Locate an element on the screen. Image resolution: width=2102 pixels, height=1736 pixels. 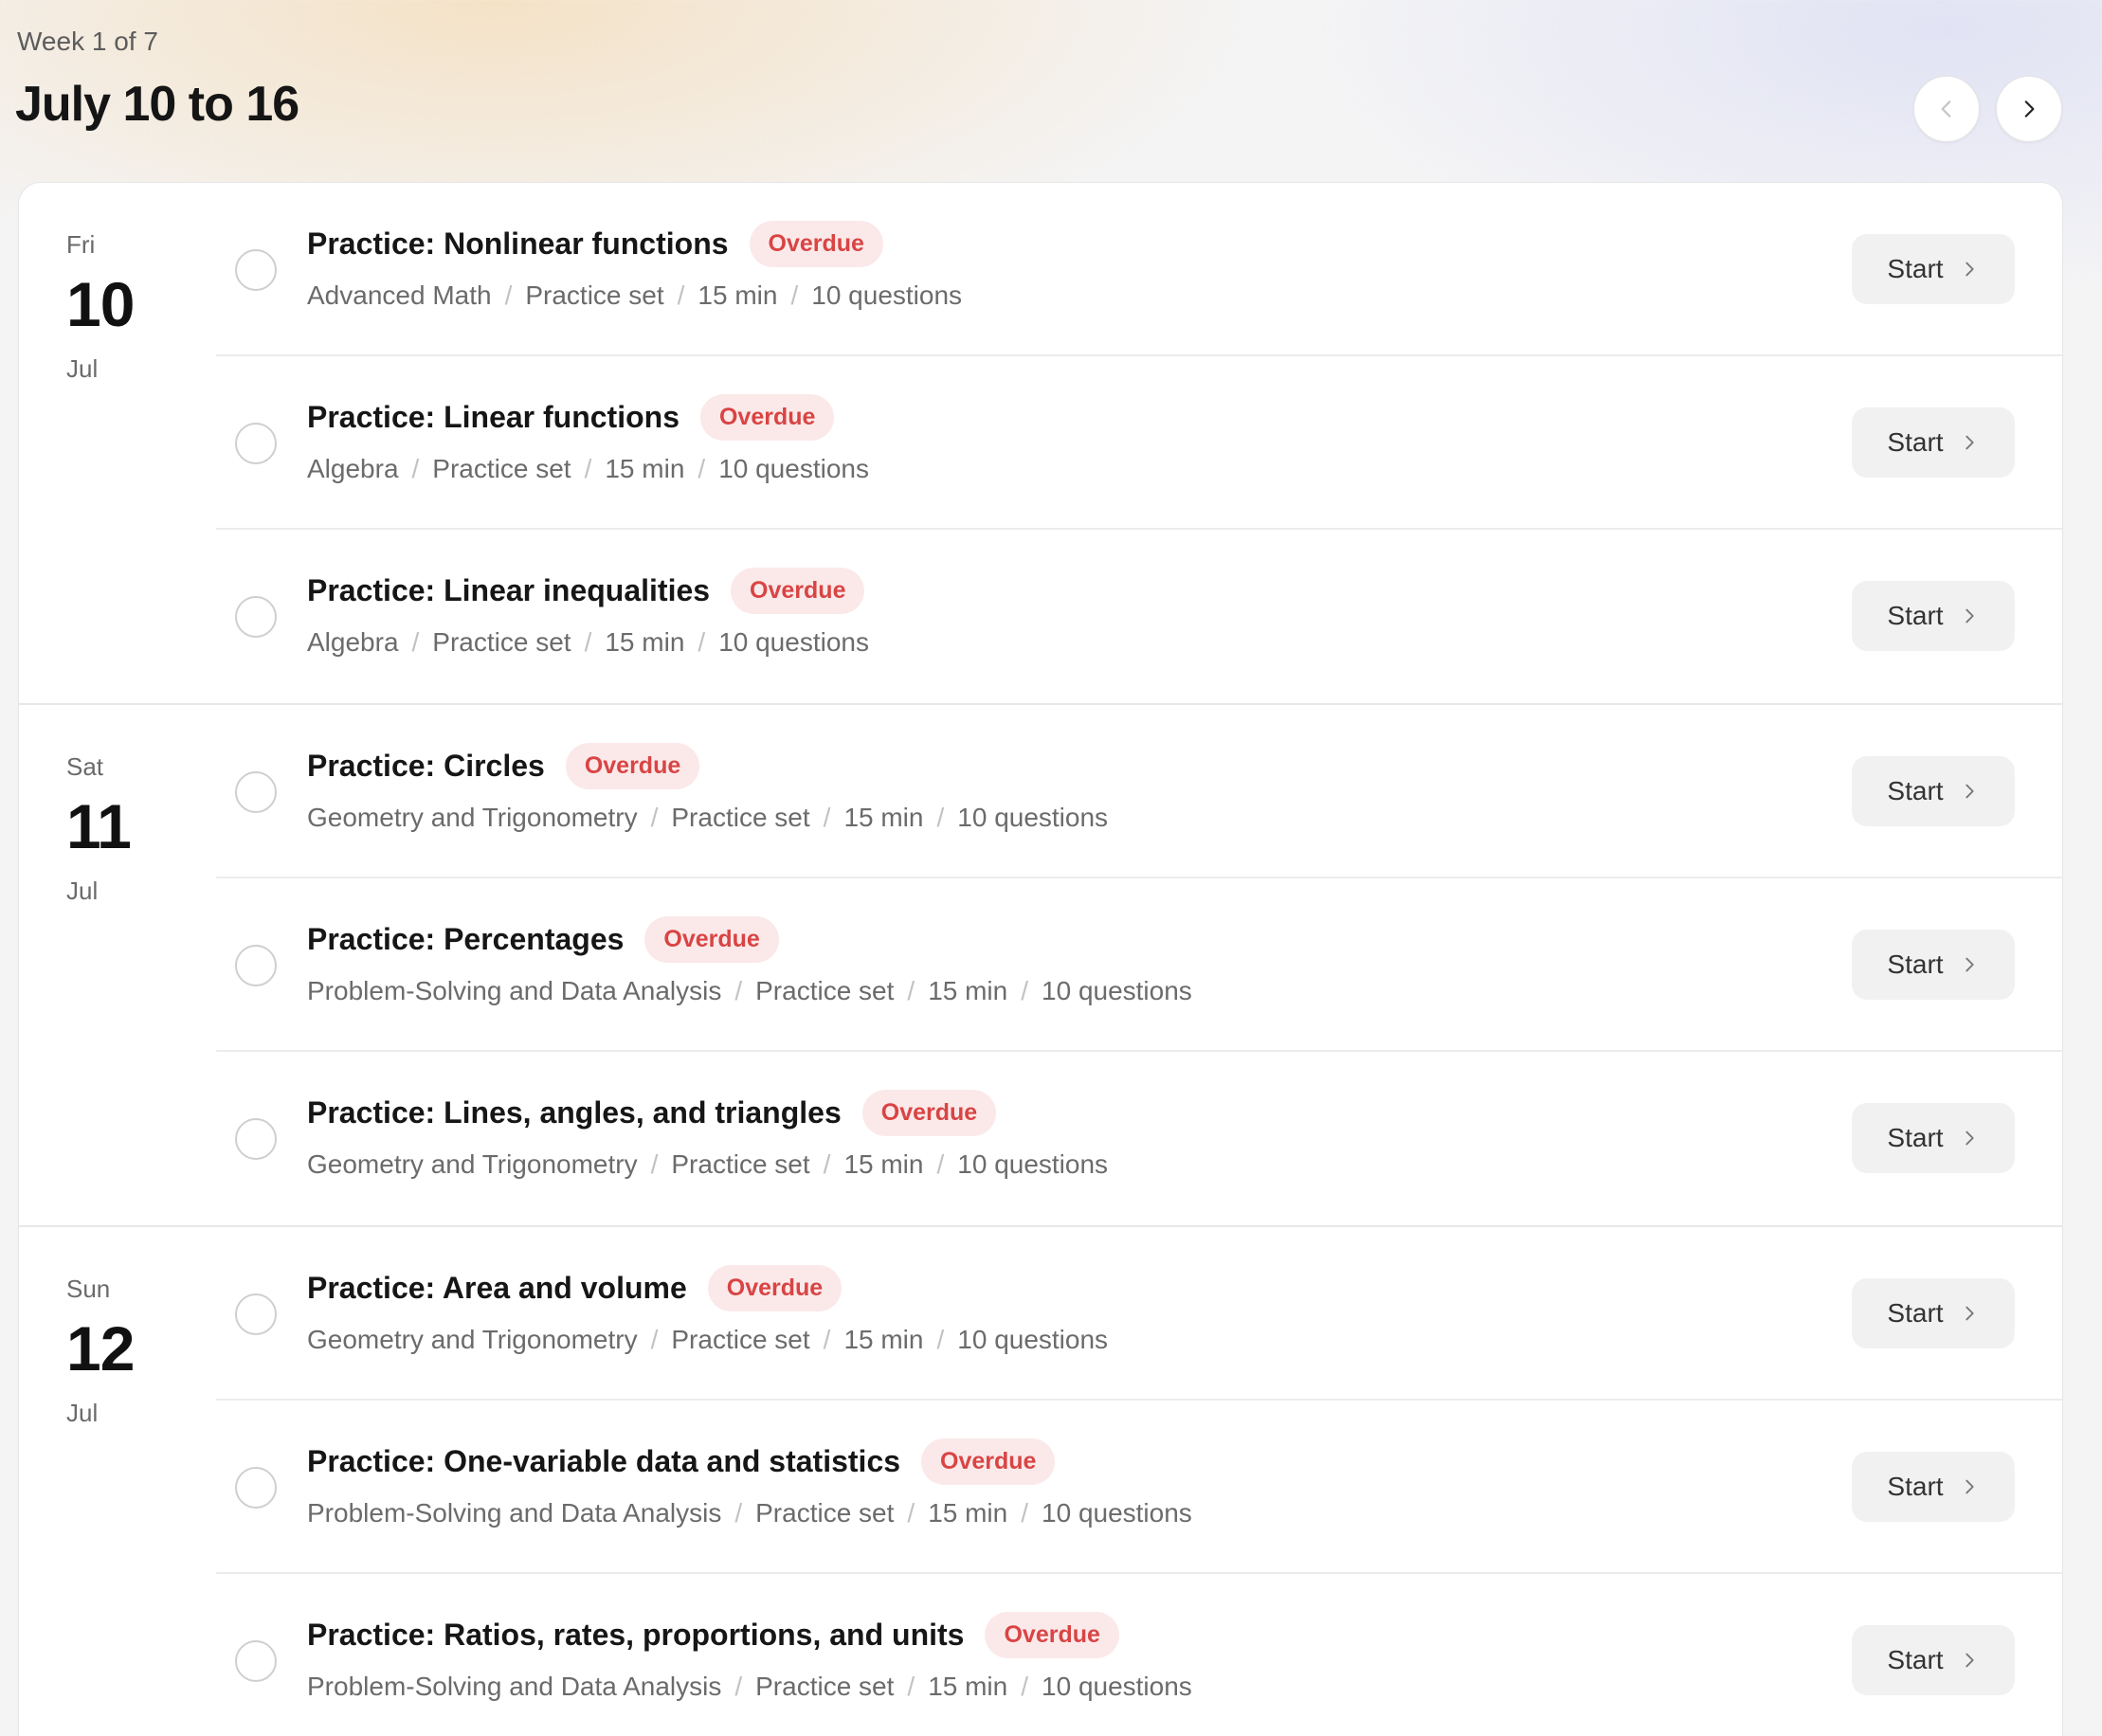
meta-item: Algebra is located at coordinates (353, 468).